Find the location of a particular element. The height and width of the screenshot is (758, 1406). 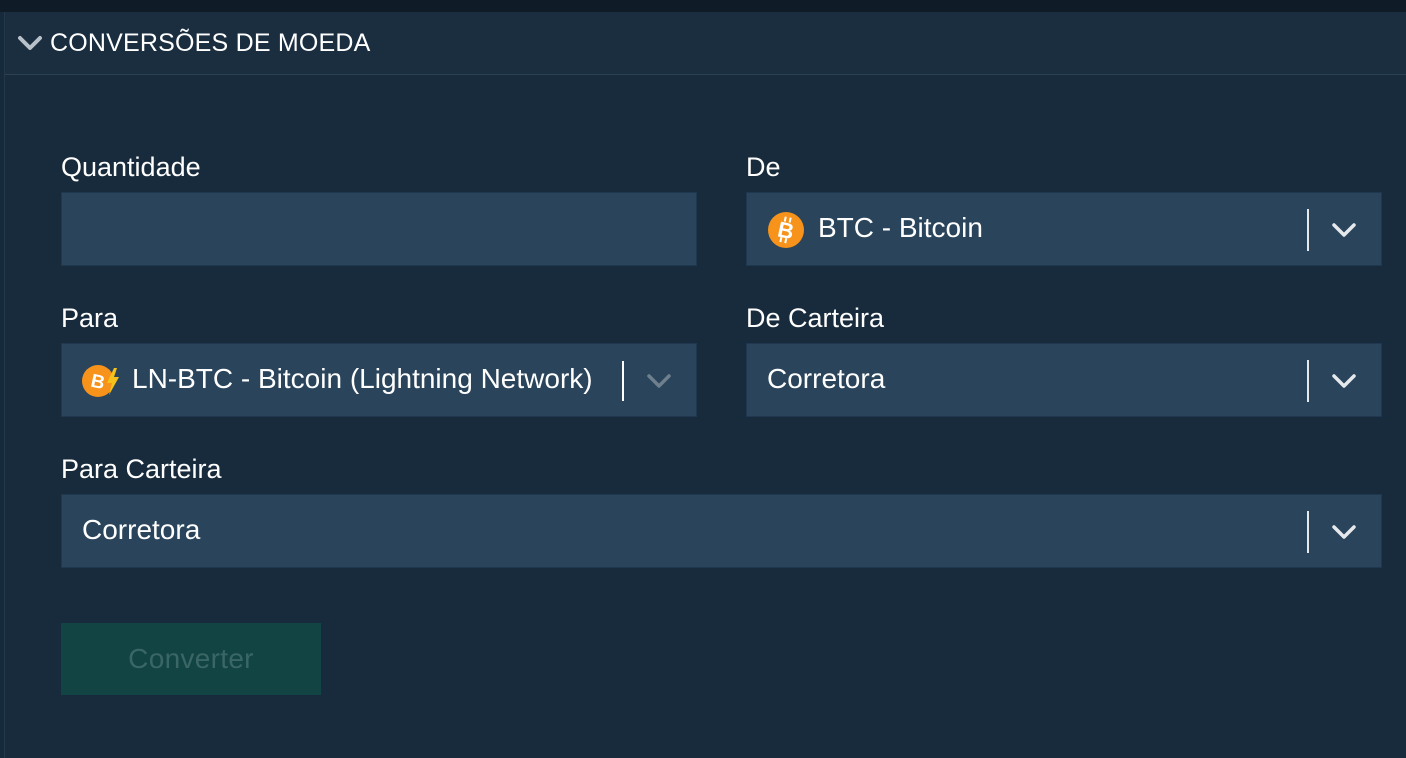

to-currency-select: B LN-BTC - Bitcoin (Lightning Network) is located at coordinates (379, 380).